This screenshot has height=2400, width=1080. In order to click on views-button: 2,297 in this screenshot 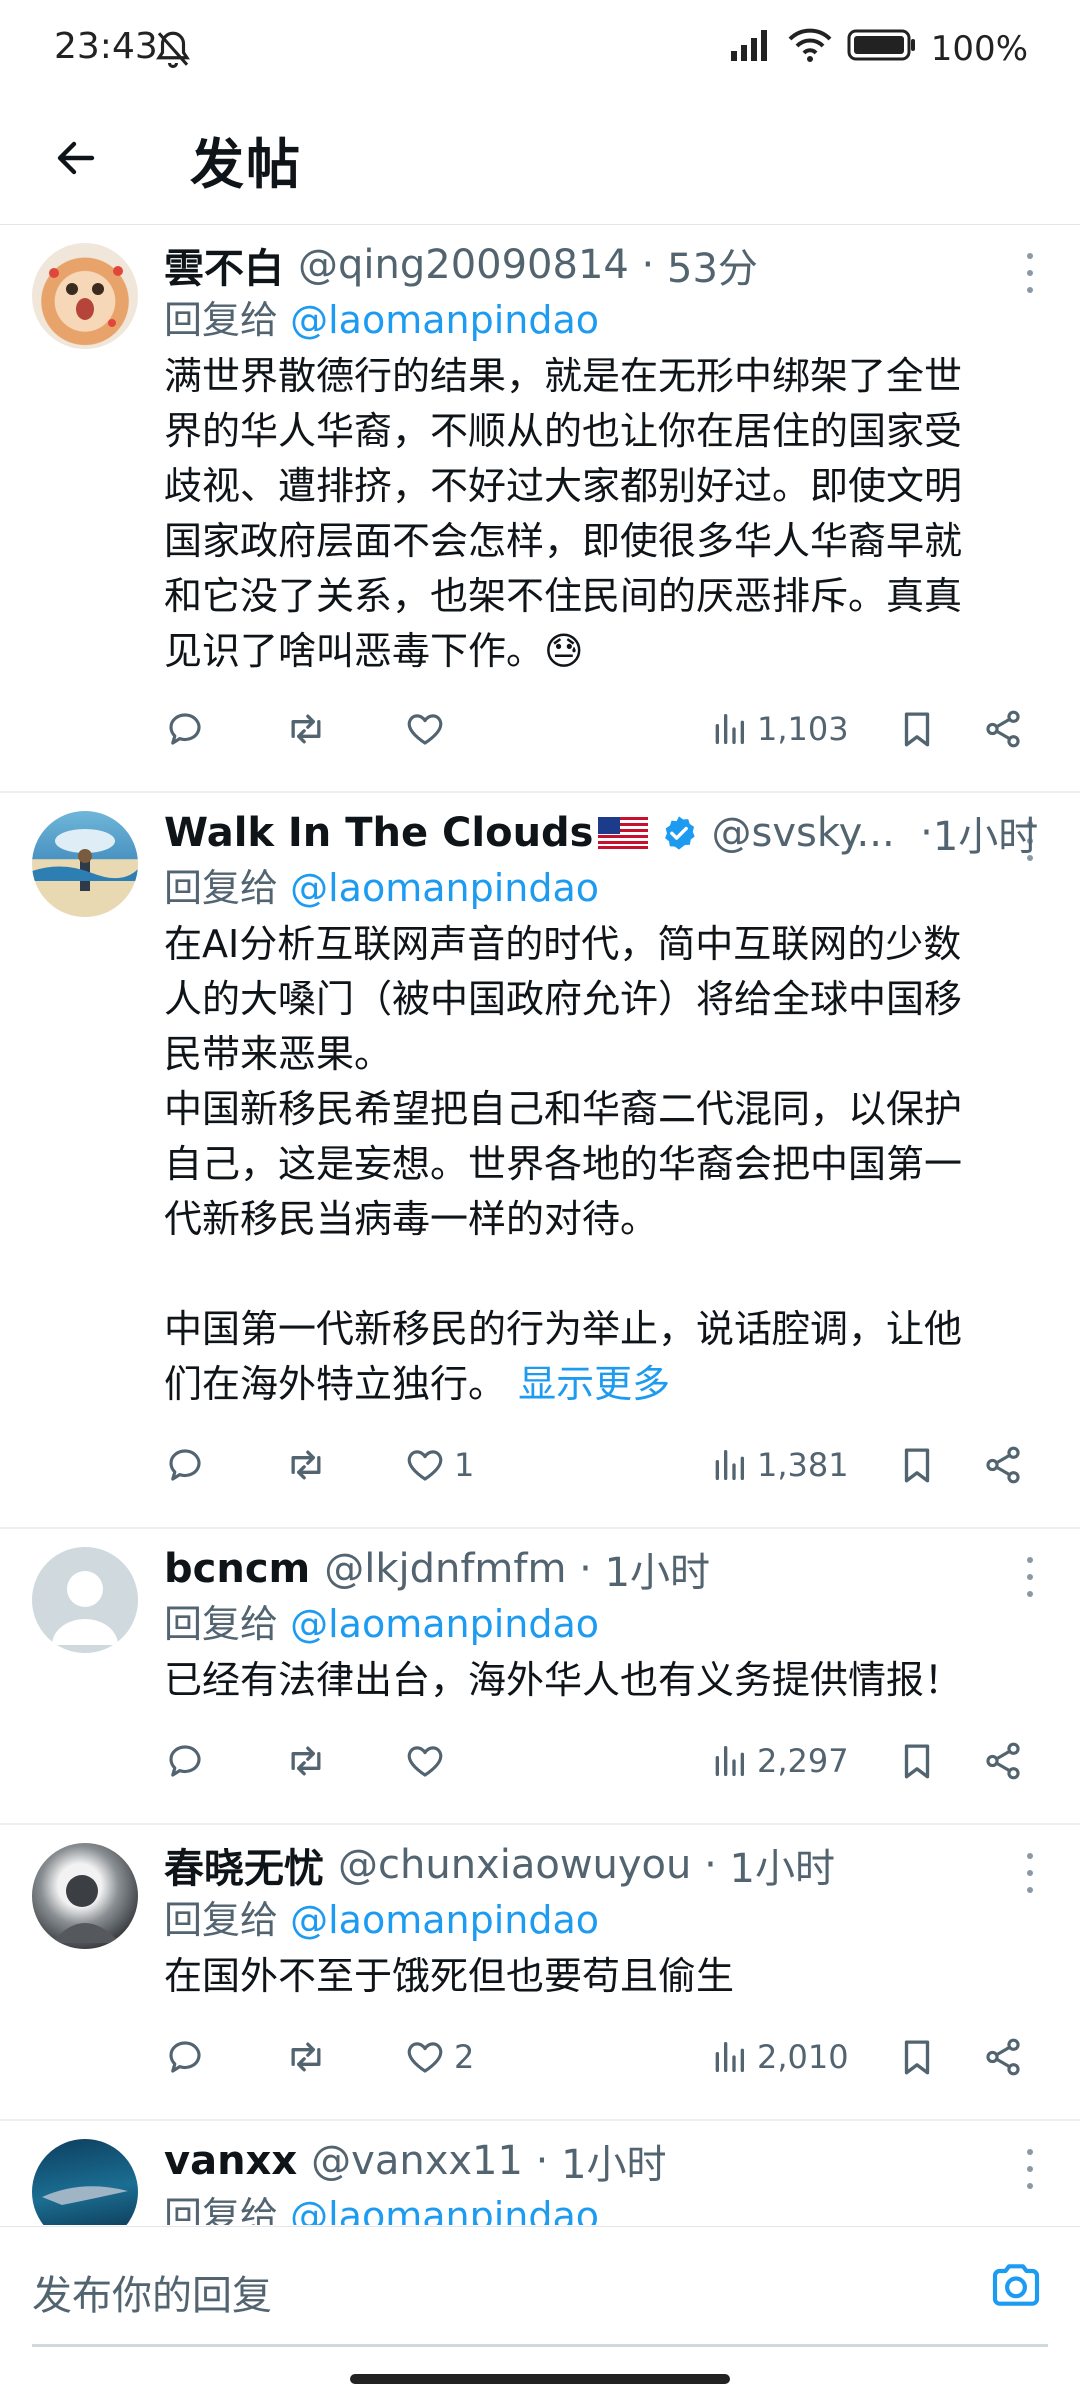, I will do `click(779, 1761)`.